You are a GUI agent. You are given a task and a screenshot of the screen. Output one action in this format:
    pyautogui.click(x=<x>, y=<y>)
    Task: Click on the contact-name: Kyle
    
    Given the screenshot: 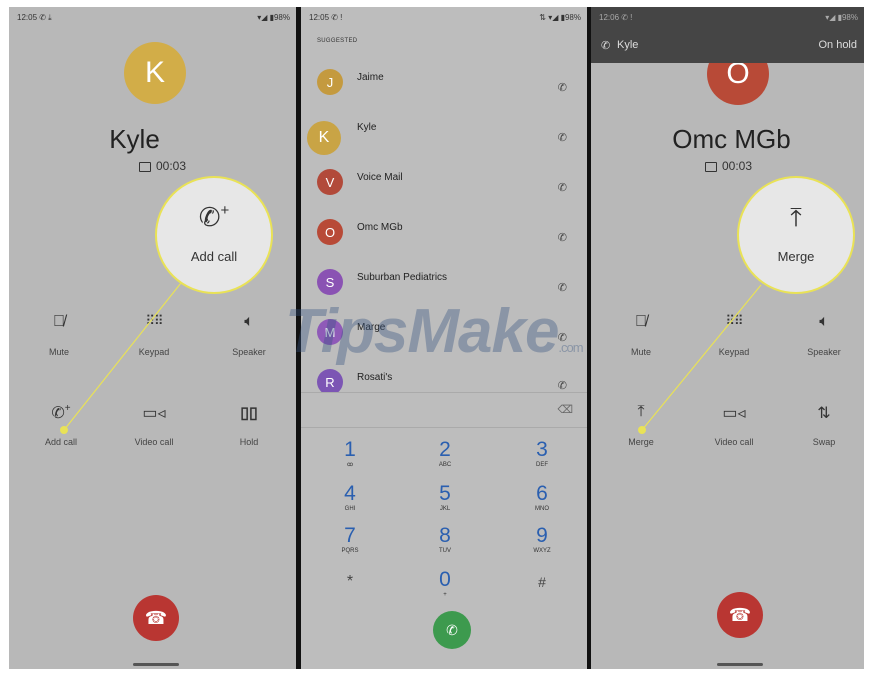 What is the action you would take?
    pyautogui.click(x=367, y=127)
    